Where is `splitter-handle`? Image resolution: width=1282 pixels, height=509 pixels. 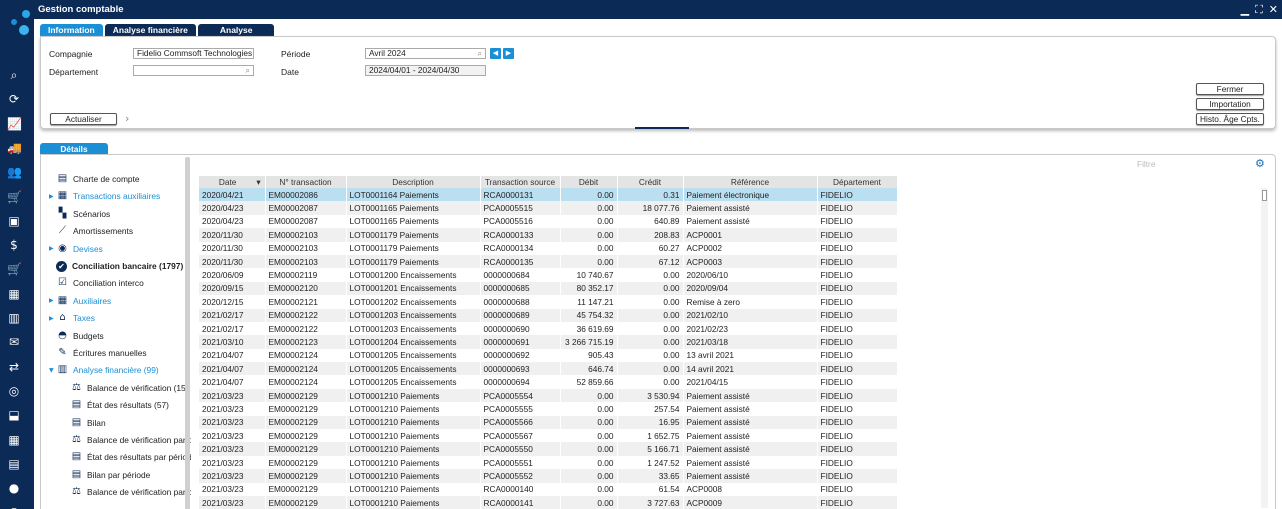
splitter-handle is located at coordinates (662, 128).